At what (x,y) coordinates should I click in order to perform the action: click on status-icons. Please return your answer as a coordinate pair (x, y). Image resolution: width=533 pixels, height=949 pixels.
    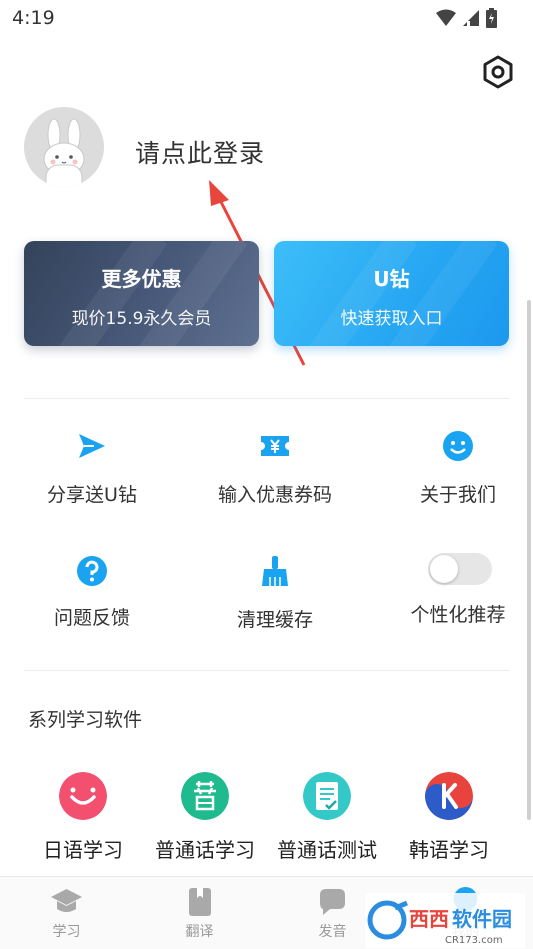
    Looking at the image, I should click on (466, 18).